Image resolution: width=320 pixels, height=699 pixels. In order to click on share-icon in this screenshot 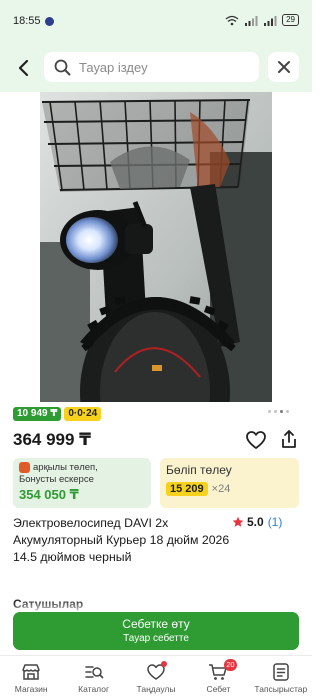, I will do `click(289, 439)`.